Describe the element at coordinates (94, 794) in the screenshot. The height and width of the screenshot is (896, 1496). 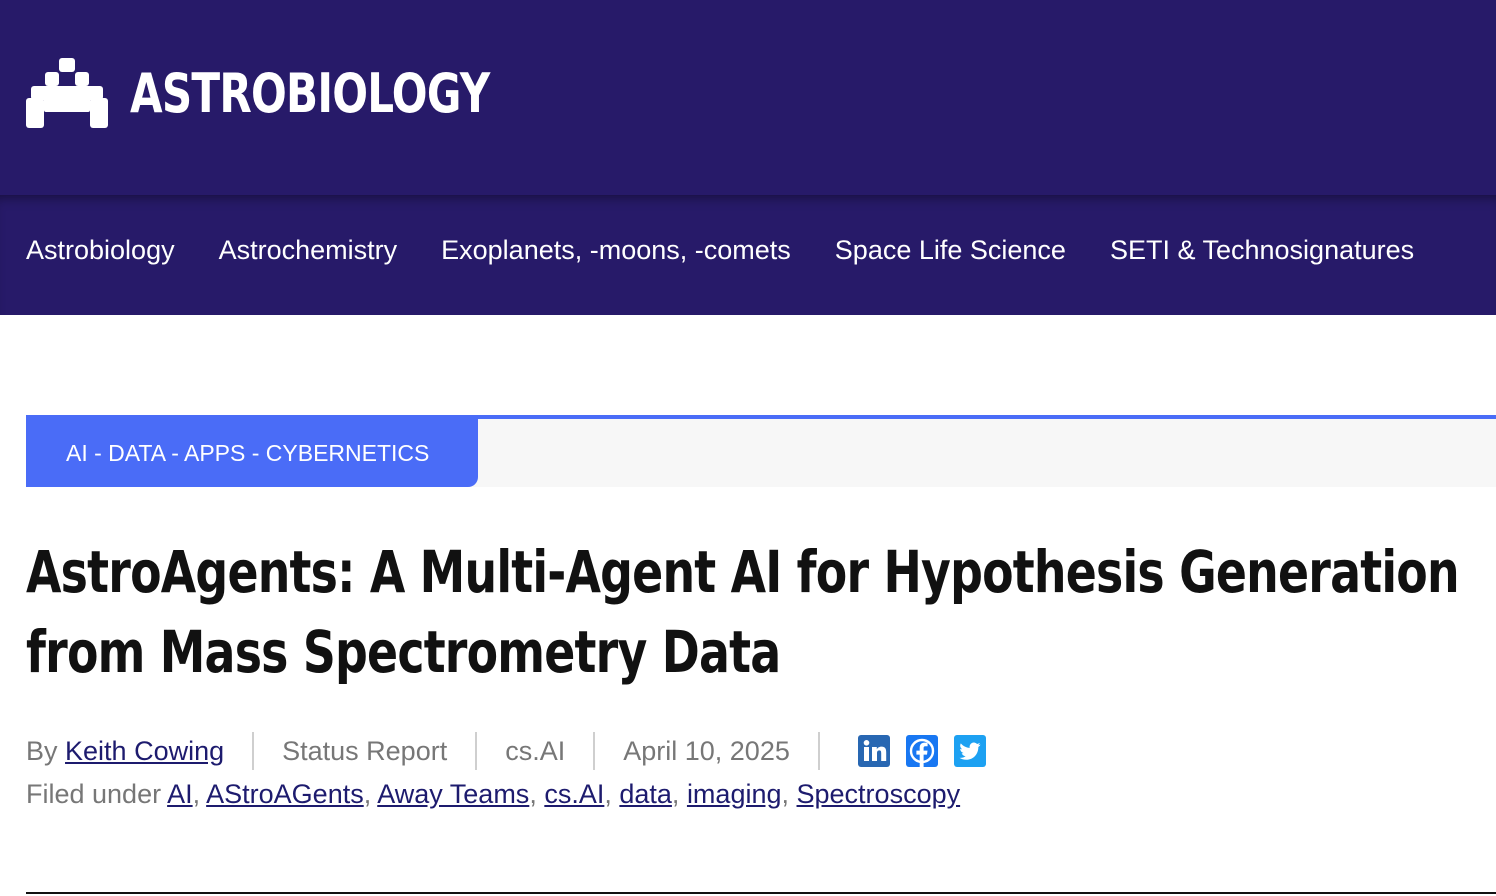
I see `filed-under-label: Filed under` at that location.